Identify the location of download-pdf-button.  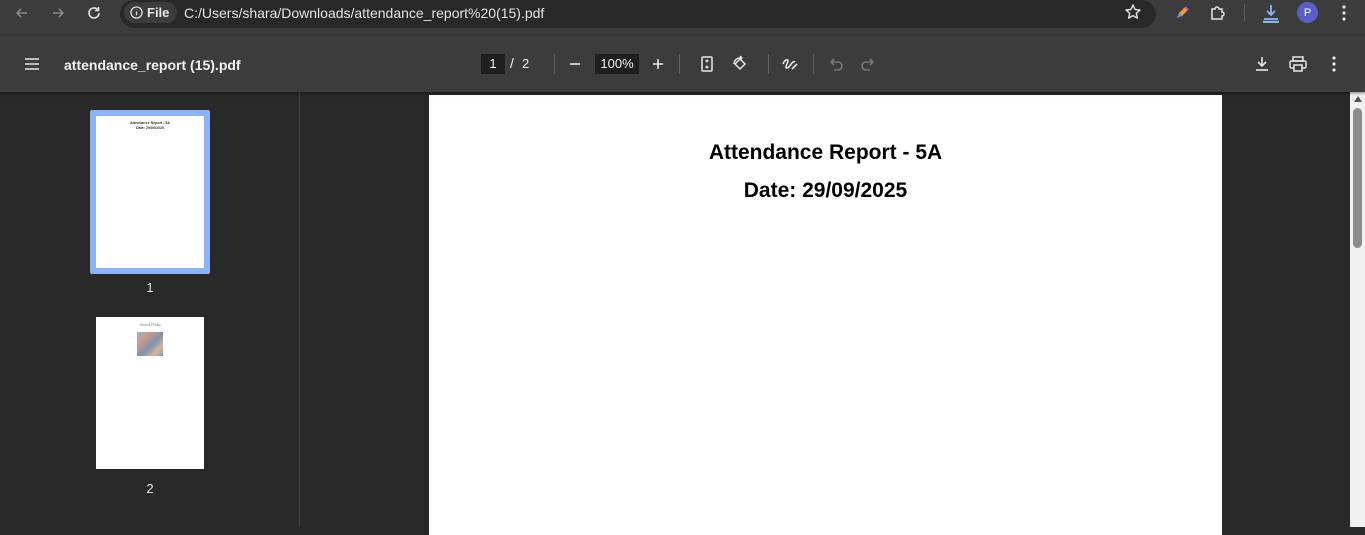
(1262, 64).